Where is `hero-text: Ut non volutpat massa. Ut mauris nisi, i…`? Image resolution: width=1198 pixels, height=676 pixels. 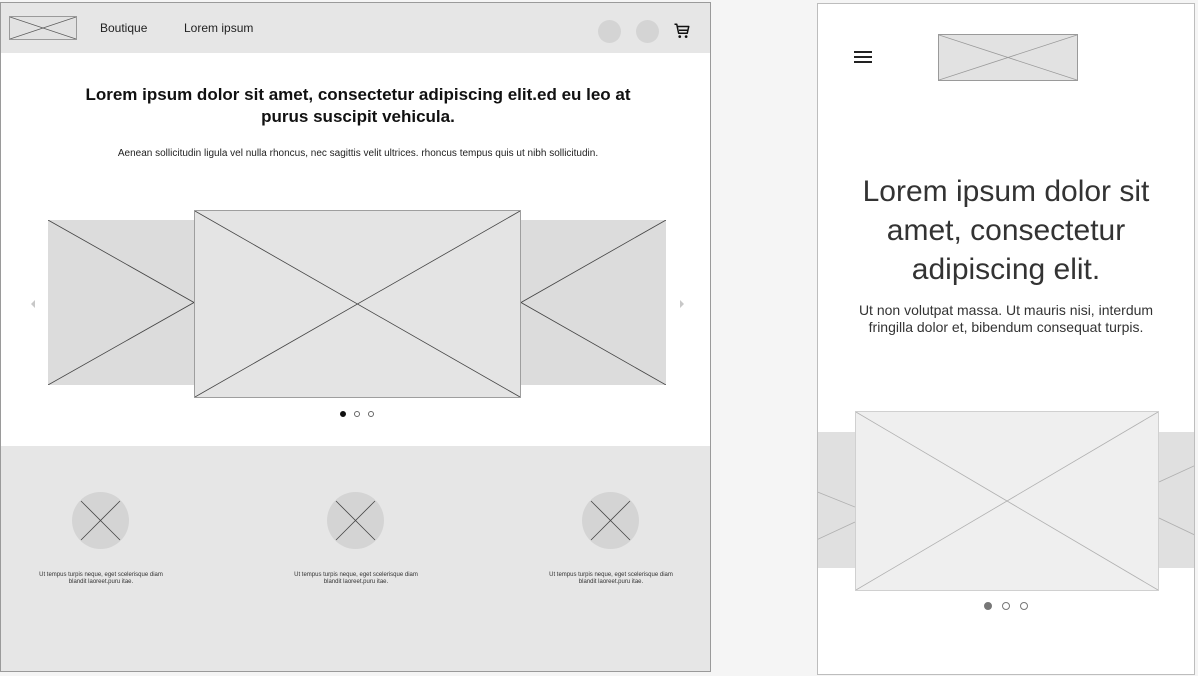
hero-text: Ut non volutpat massa. Ut mauris nisi, i… is located at coordinates (1006, 318).